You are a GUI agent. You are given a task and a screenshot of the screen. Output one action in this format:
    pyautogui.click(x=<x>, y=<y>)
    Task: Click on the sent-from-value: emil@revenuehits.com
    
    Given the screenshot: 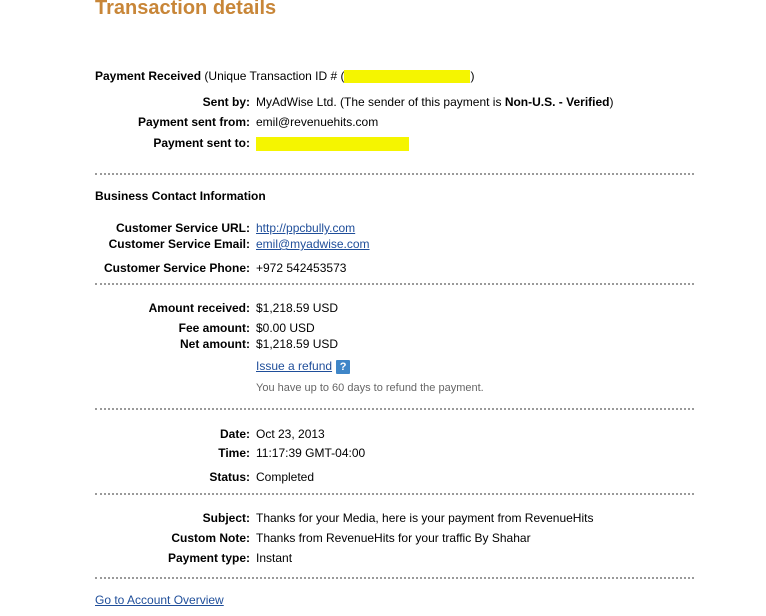 What is the action you would take?
    pyautogui.click(x=317, y=122)
    